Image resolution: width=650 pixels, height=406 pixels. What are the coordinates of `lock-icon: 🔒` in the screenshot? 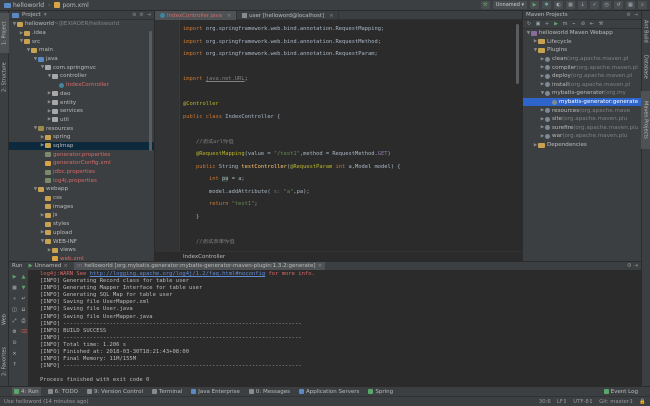 It's located at (642, 402).